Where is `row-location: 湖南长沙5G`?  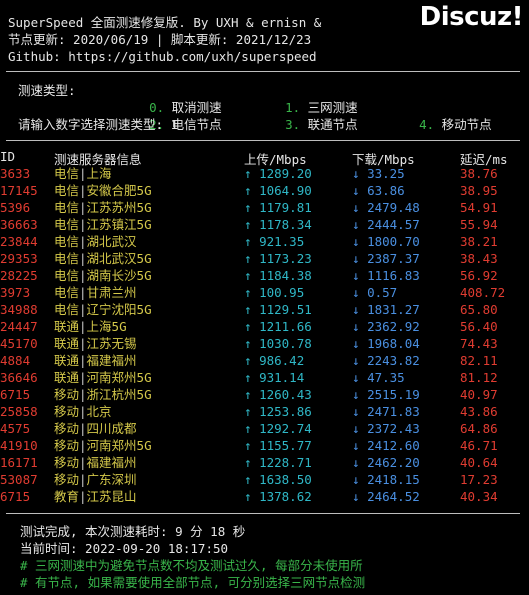
row-location: 湖南长沙5G is located at coordinates (119, 275).